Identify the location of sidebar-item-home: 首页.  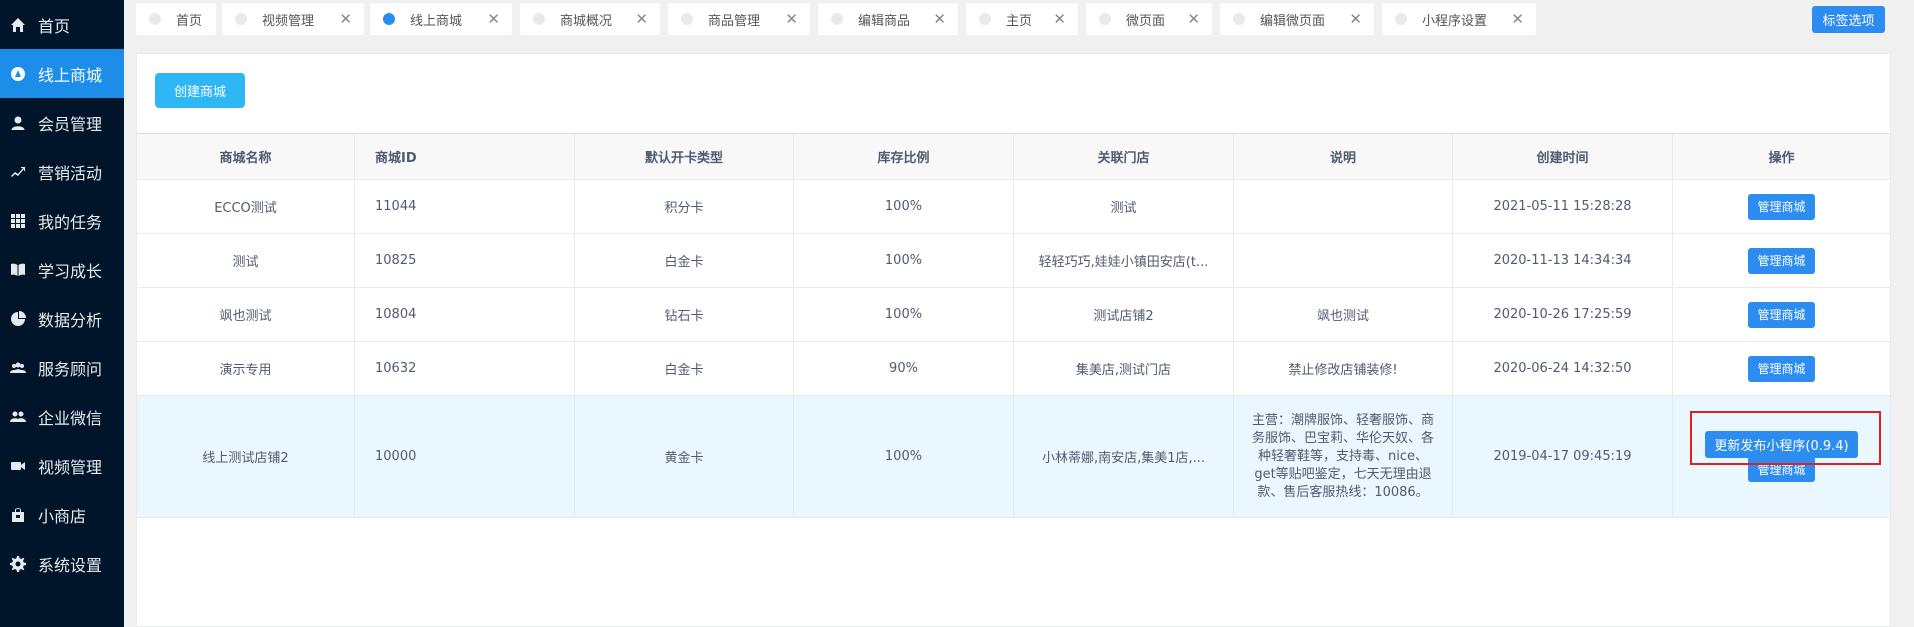
(62, 24).